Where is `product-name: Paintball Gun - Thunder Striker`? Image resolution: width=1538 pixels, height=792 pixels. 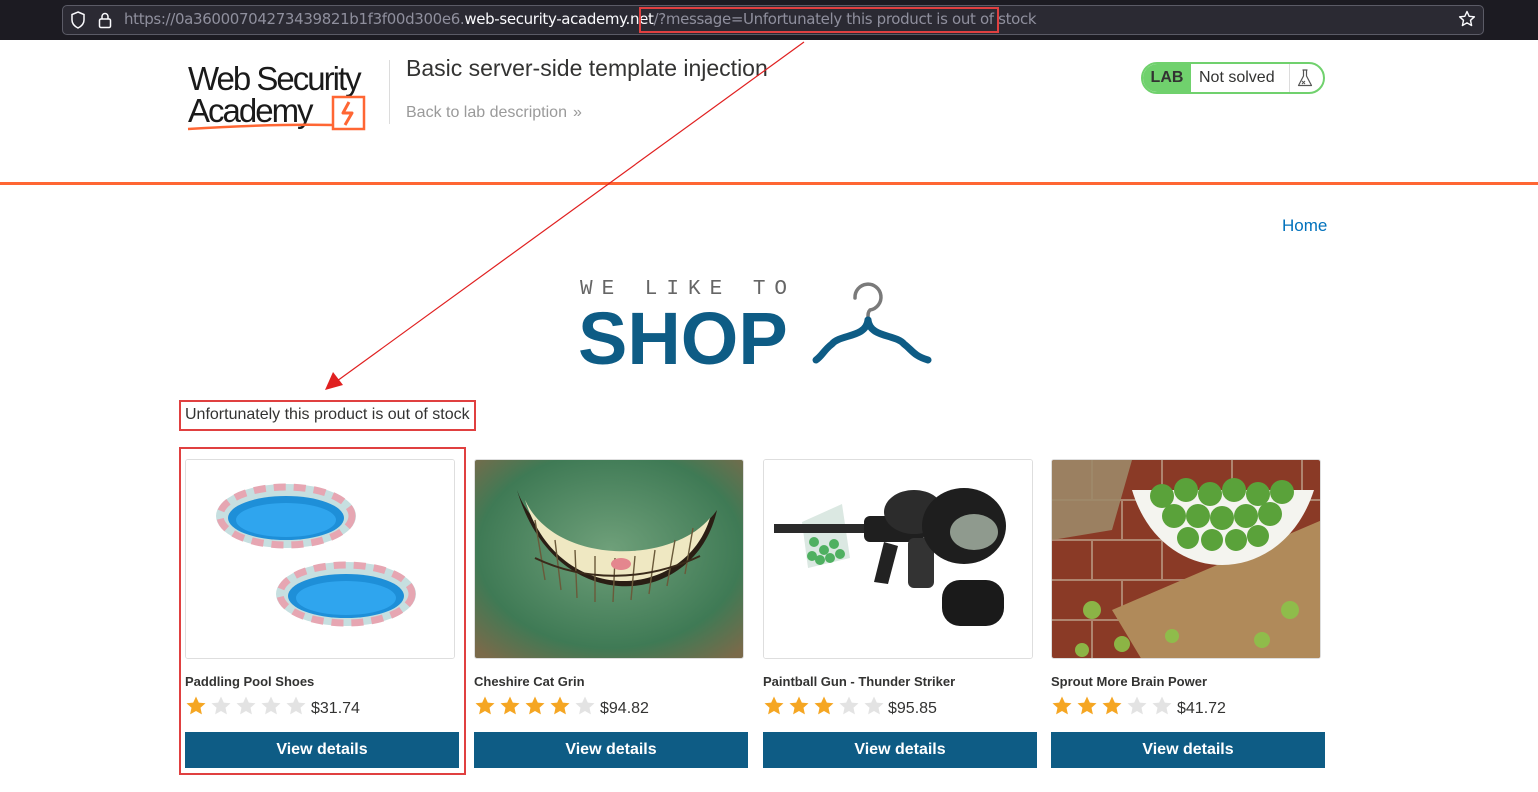 product-name: Paintball Gun - Thunder Striker is located at coordinates (859, 681).